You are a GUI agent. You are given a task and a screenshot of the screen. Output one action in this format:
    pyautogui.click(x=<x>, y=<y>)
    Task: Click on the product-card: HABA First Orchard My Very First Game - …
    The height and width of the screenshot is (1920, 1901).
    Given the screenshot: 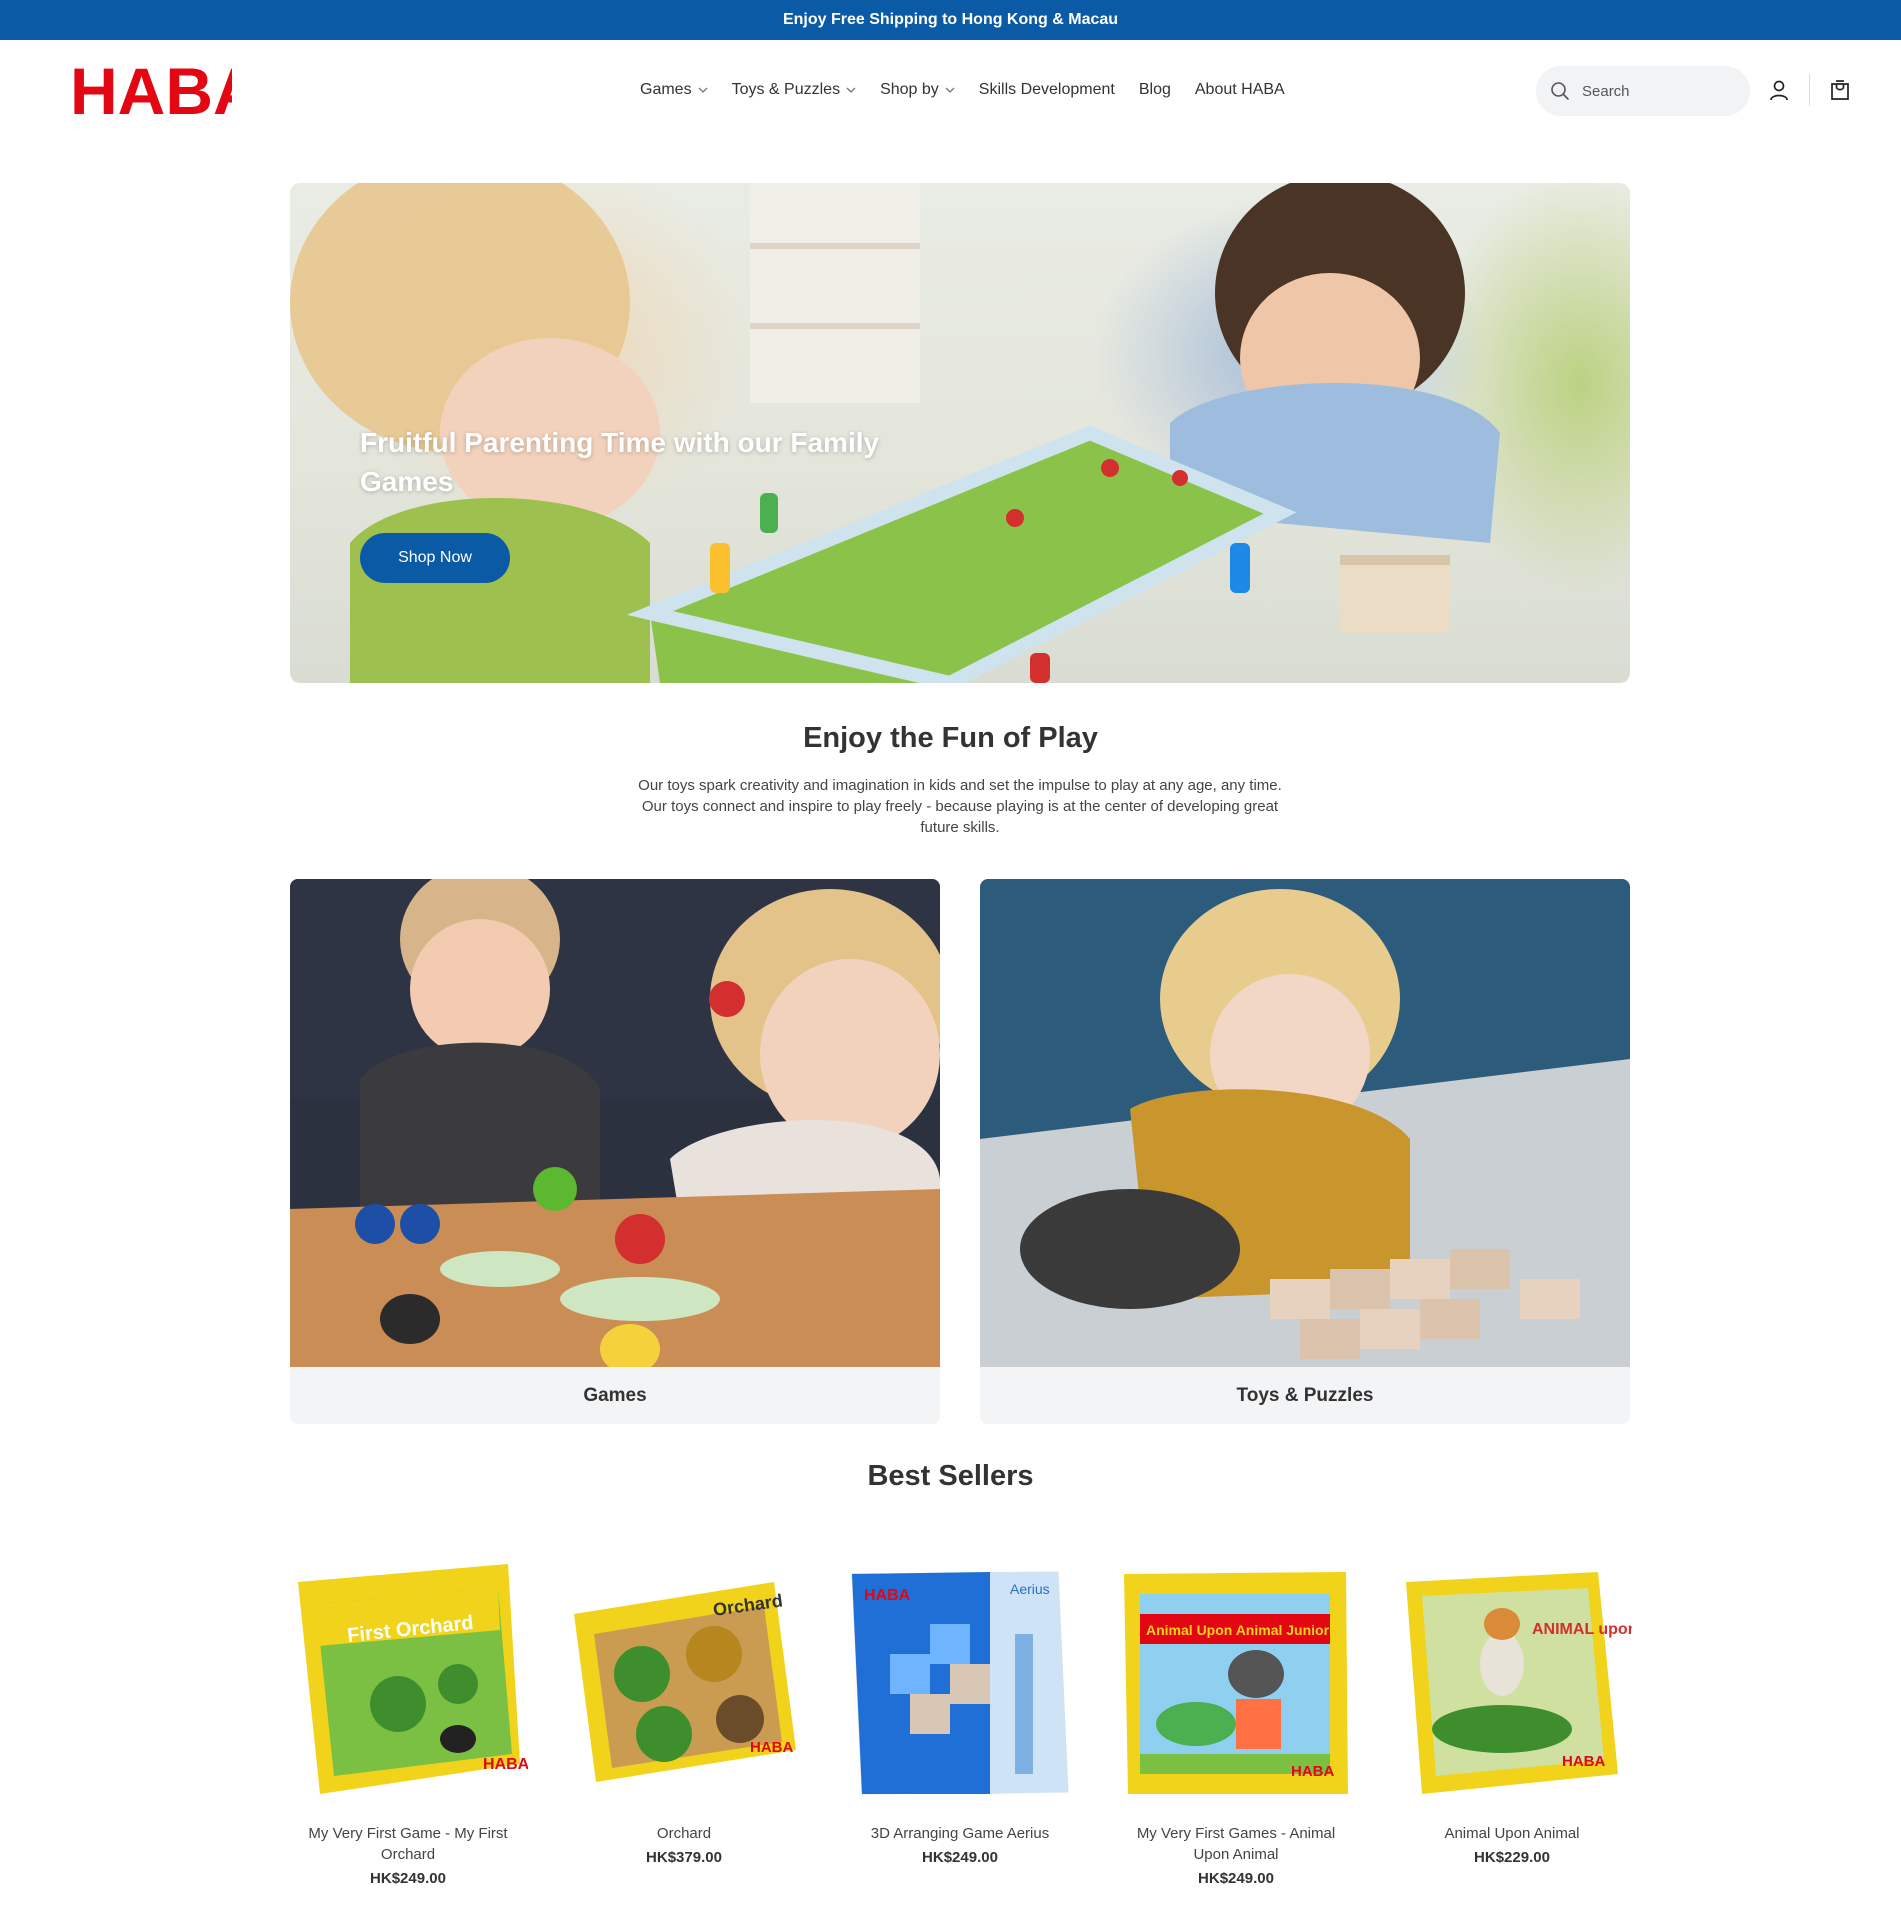 What is the action you would take?
    pyautogui.click(x=409, y=1720)
    